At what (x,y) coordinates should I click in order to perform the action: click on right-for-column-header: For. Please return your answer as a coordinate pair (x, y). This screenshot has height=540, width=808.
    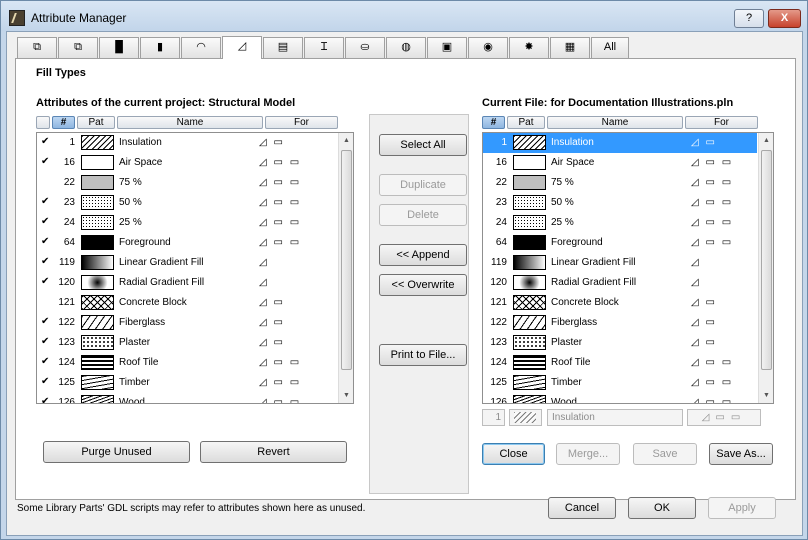
    Looking at the image, I should click on (721, 122).